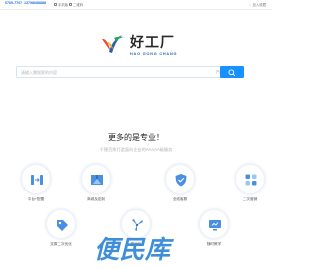 This screenshot has width=320, height=269. I want to click on monitor-icon, so click(215, 225).